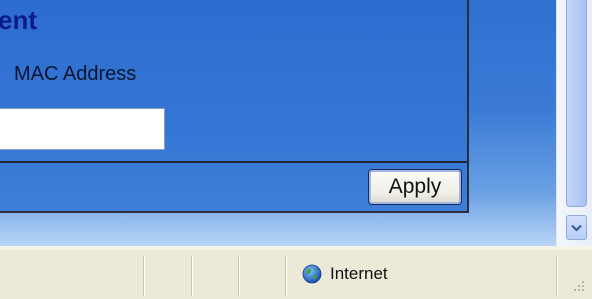 The height and width of the screenshot is (299, 592). I want to click on globe-icon, so click(312, 274).